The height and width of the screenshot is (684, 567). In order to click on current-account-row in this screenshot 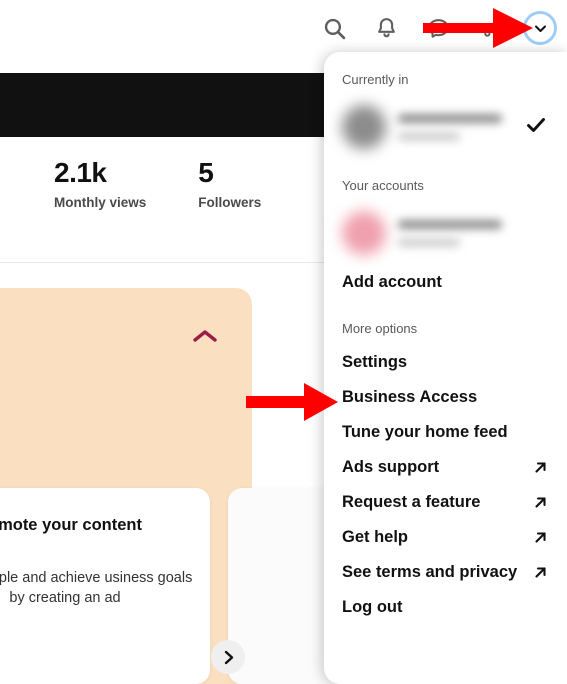, I will do `click(445, 127)`.